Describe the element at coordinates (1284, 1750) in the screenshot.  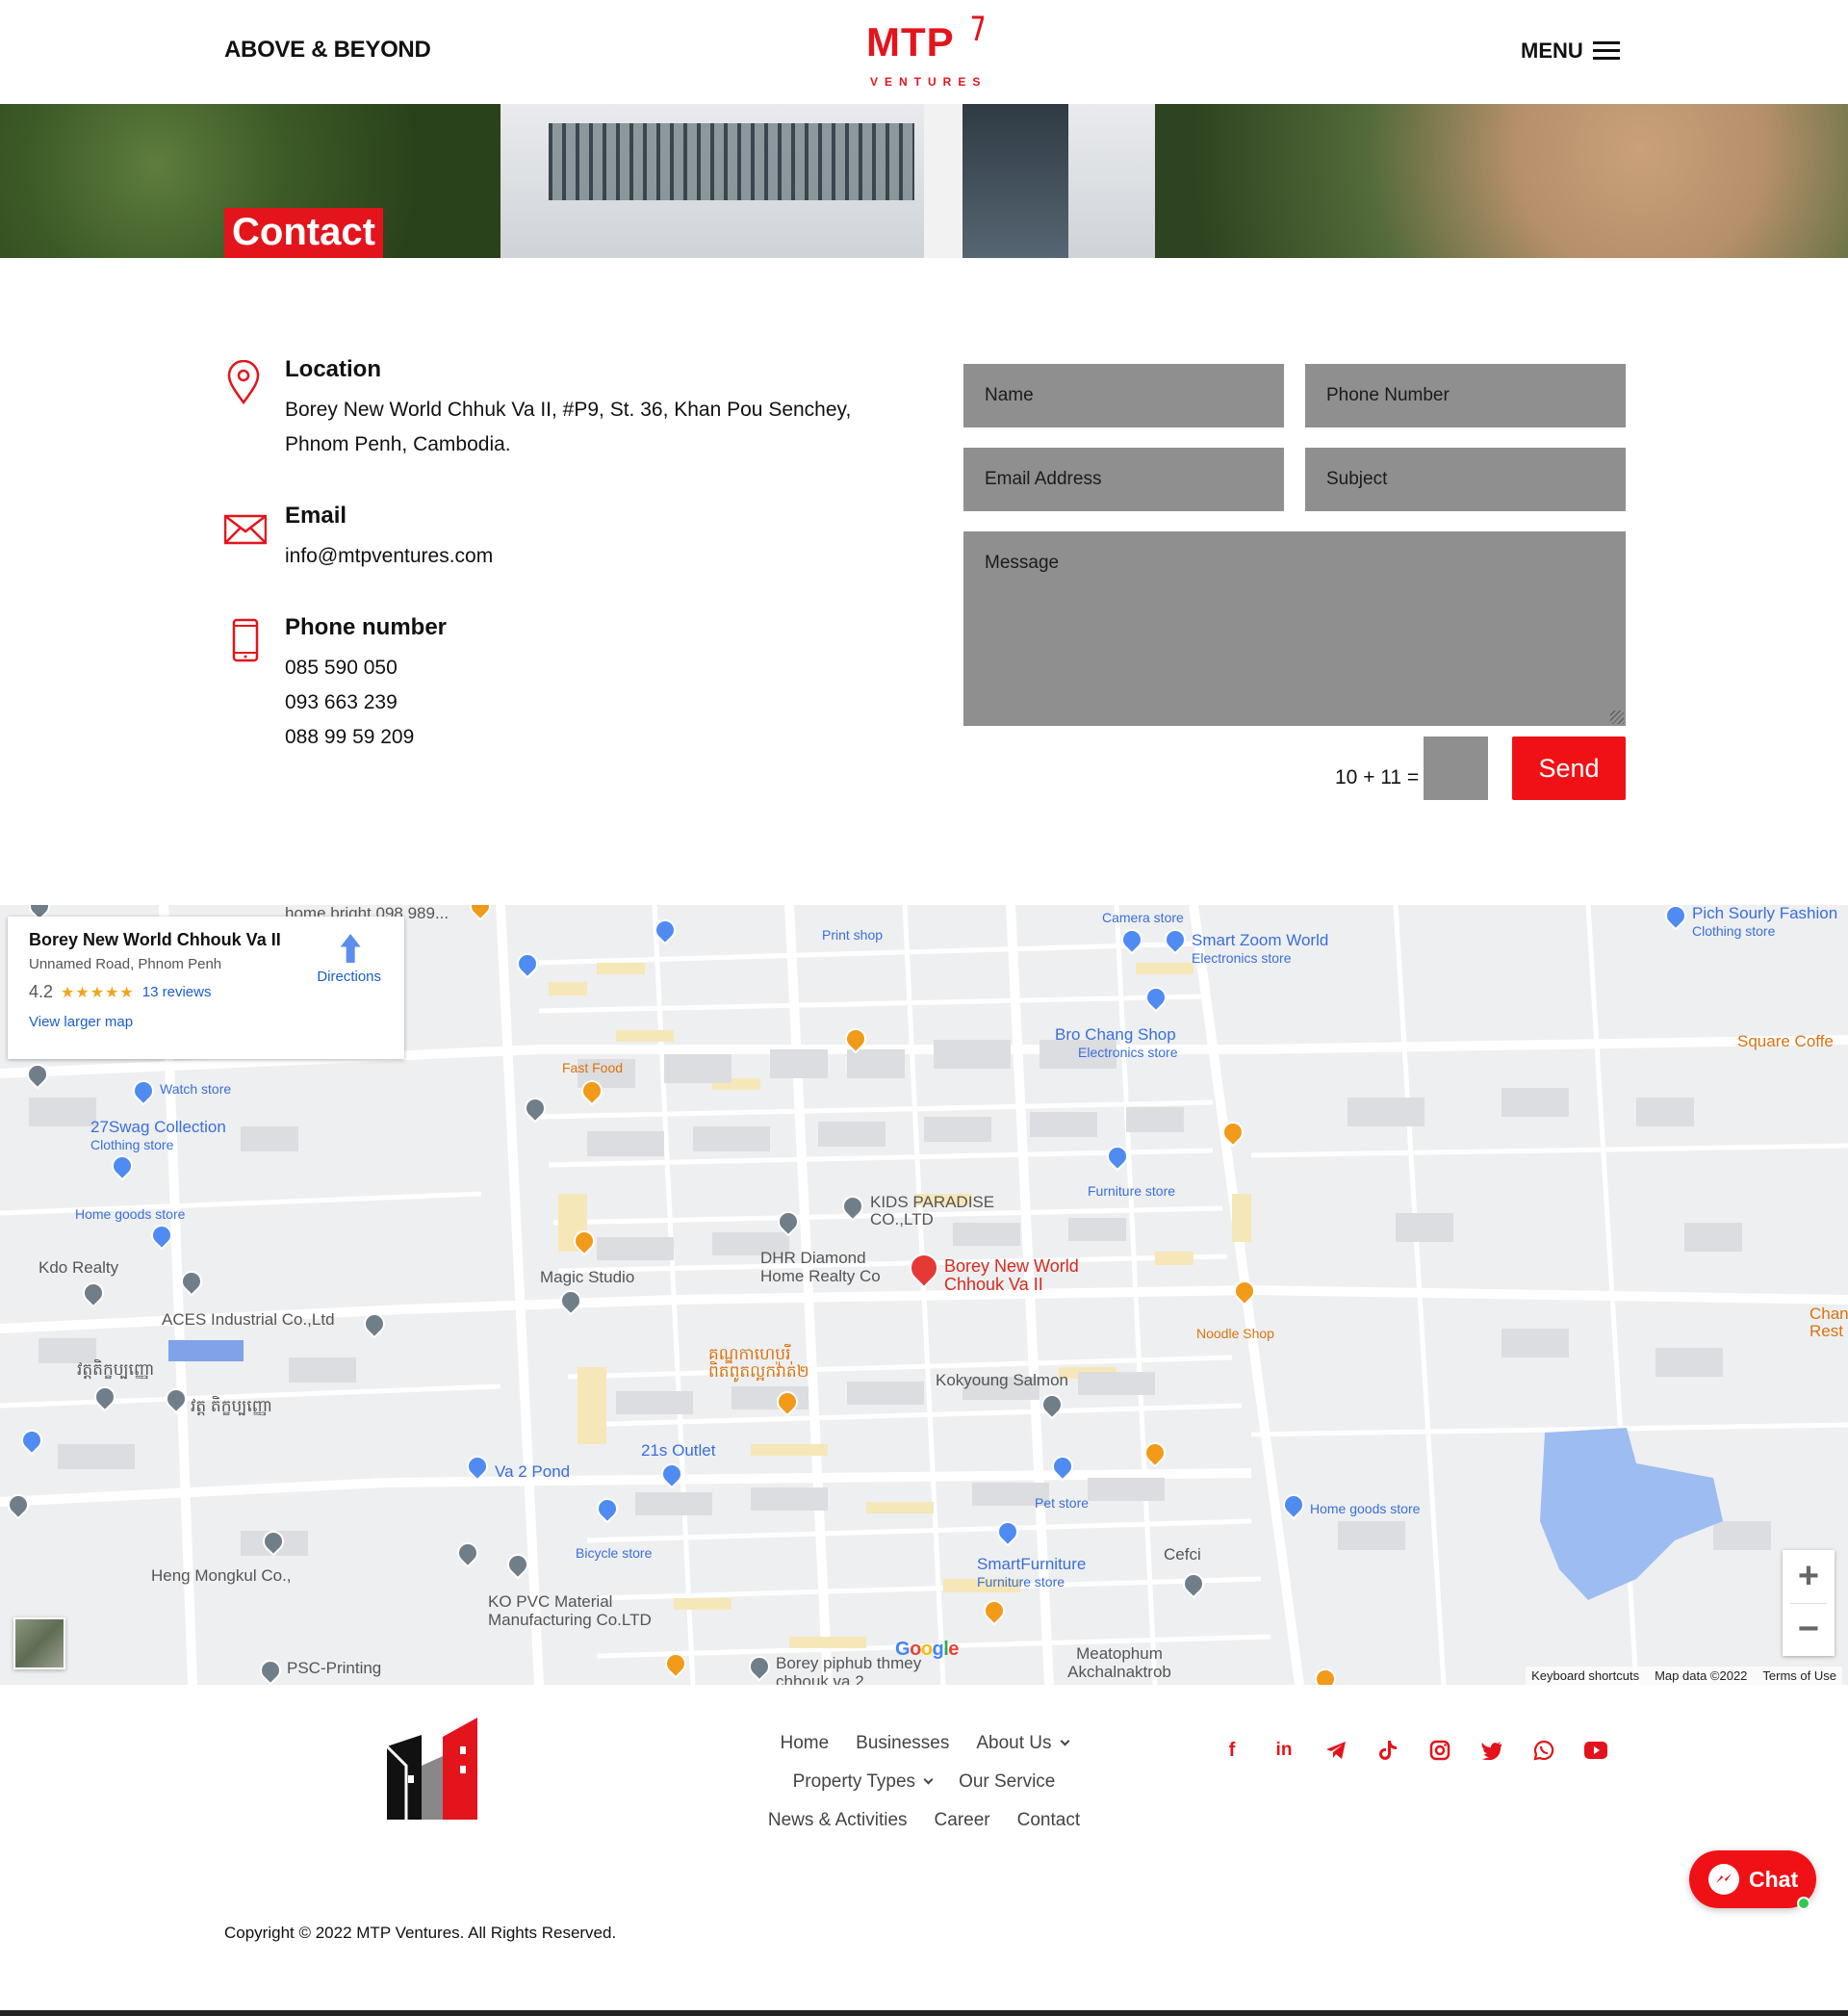
I see `linkedin-icon: in` at that location.